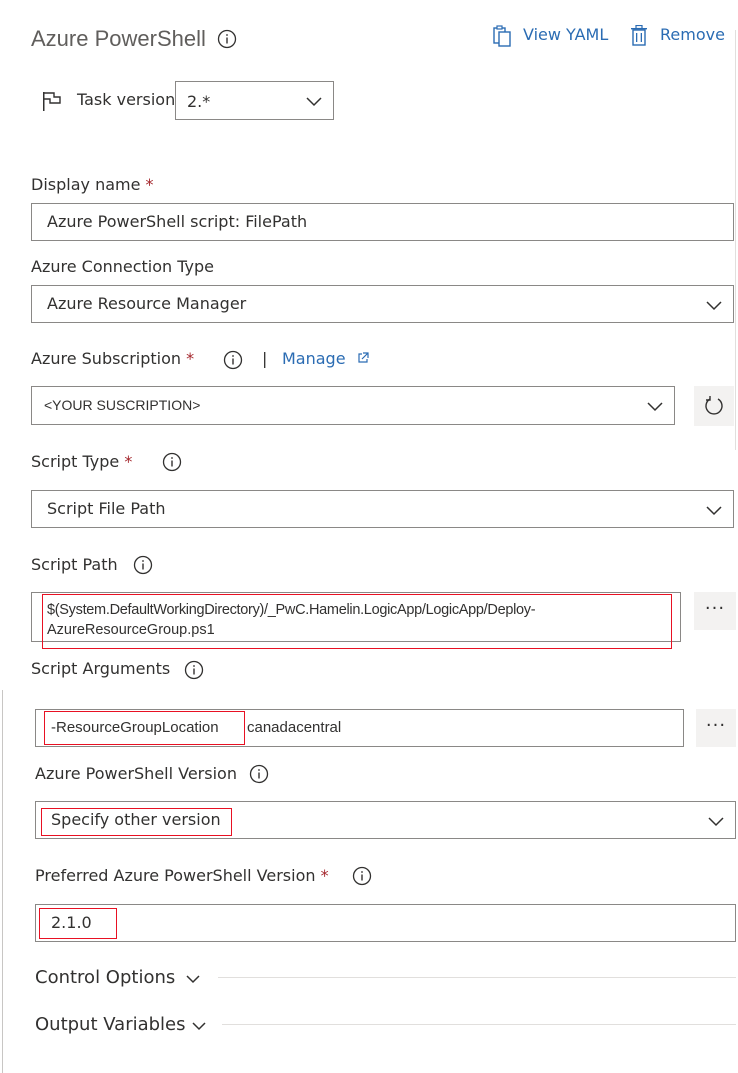 The width and height of the screenshot is (738, 1073). What do you see at coordinates (126, 99) in the screenshot?
I see `task-version-label: Task version` at bounding box center [126, 99].